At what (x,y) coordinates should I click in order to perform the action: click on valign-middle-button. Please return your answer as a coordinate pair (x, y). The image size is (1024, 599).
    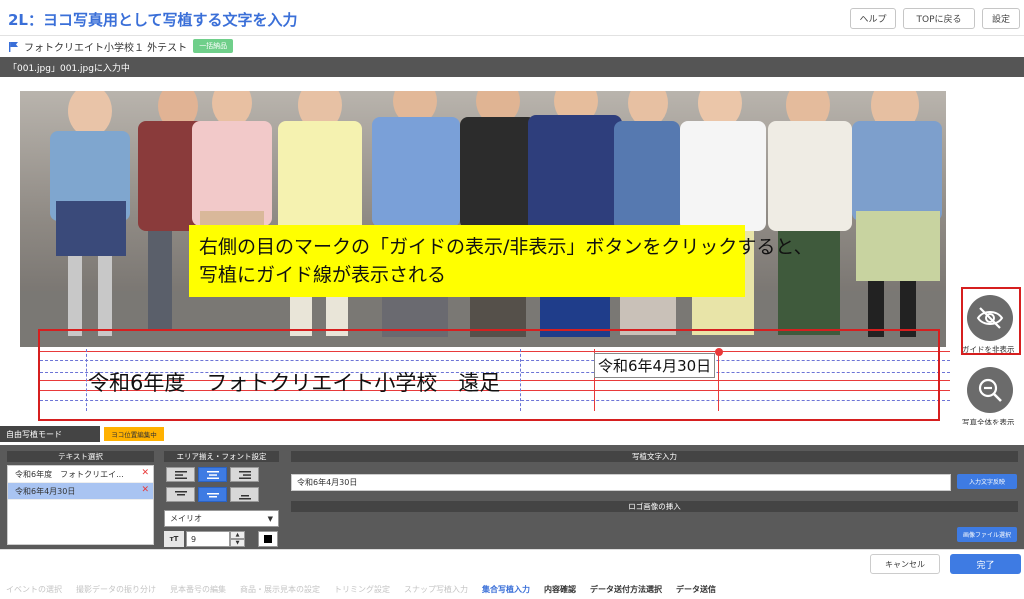
    Looking at the image, I should click on (212, 494).